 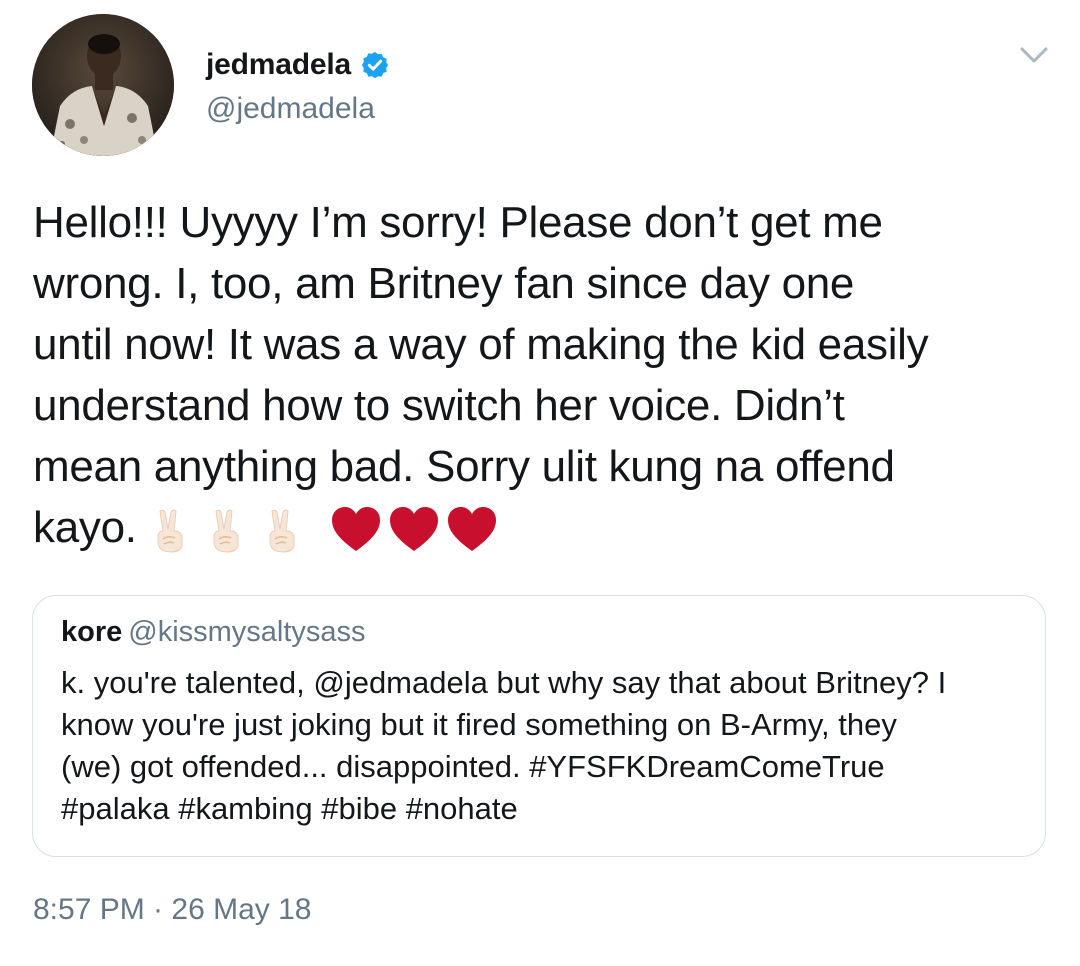 I want to click on tweet-timestamp: 8:57 PM · 26 May 18, so click(x=172, y=910).